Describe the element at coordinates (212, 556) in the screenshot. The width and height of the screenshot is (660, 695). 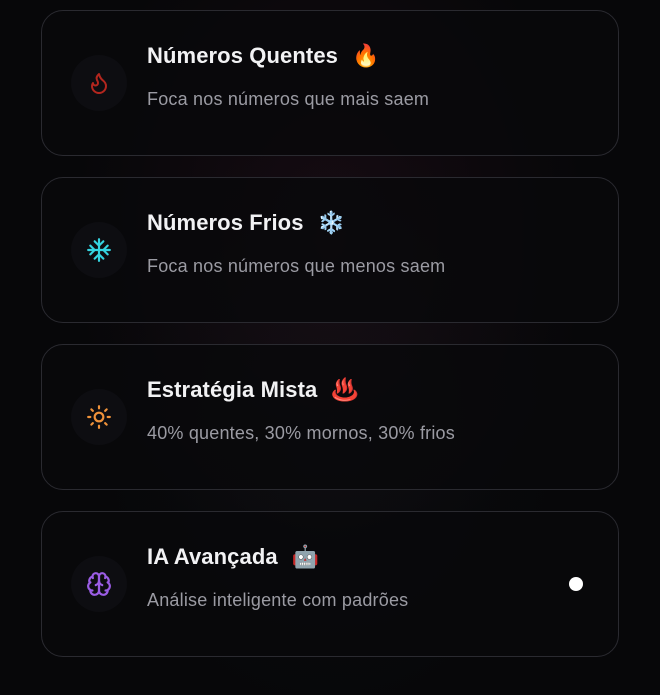
I see `option-title: IA Avançada` at that location.